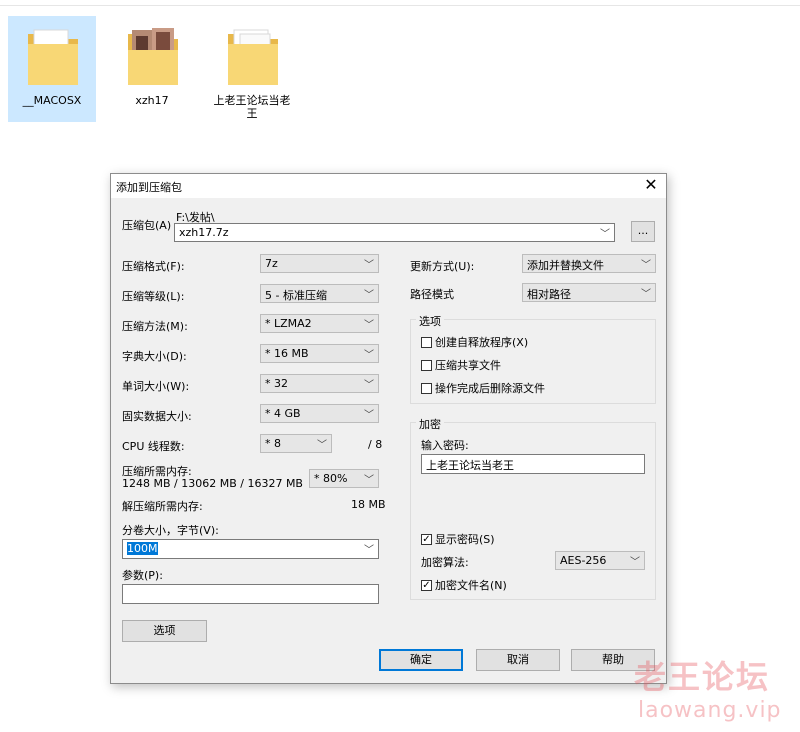 This screenshot has height=732, width=800. I want to click on mem-percent-select: * 80% ﹀, so click(344, 478).